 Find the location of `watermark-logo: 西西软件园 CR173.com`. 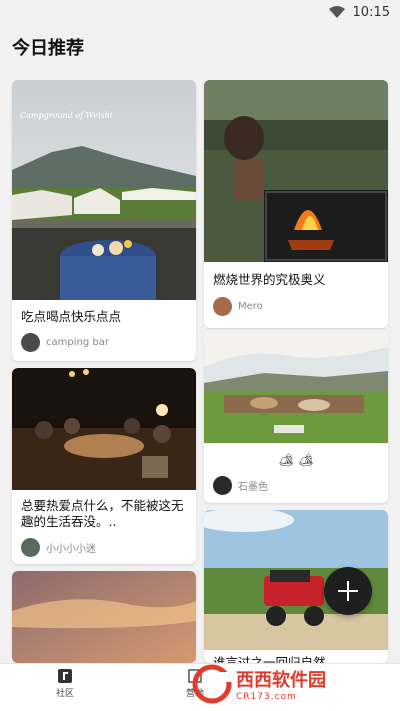

watermark-logo: 西西软件园 CR173.com is located at coordinates (294, 684).